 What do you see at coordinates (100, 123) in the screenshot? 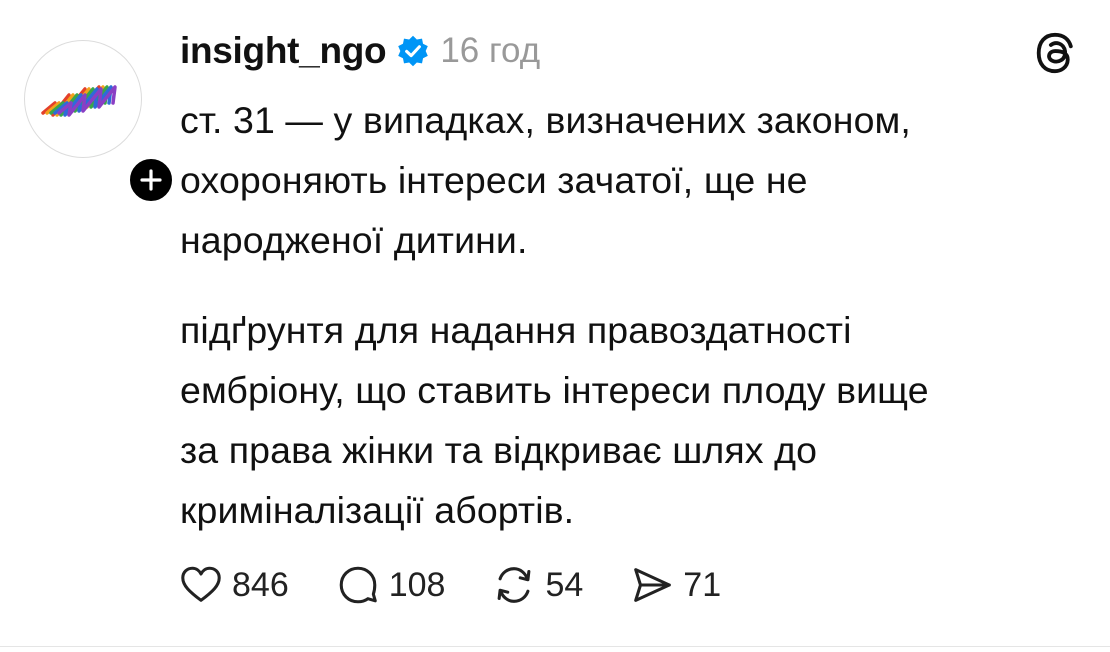
I see `avatar` at bounding box center [100, 123].